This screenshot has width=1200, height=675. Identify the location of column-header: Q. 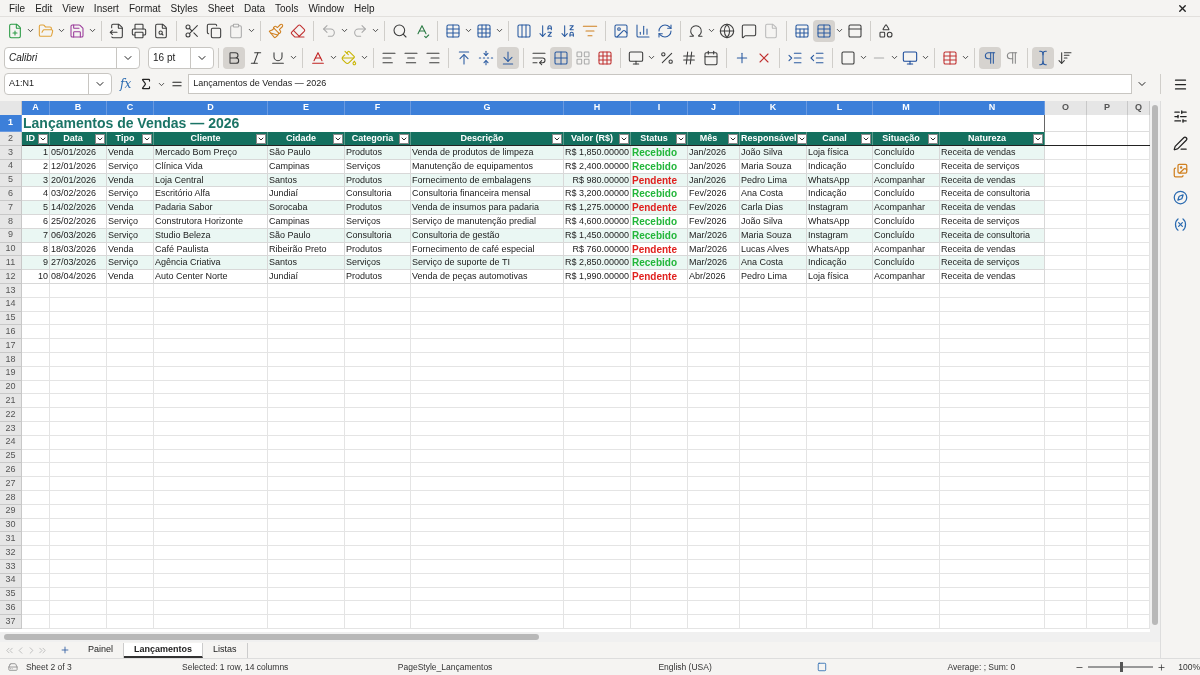
(1139, 108).